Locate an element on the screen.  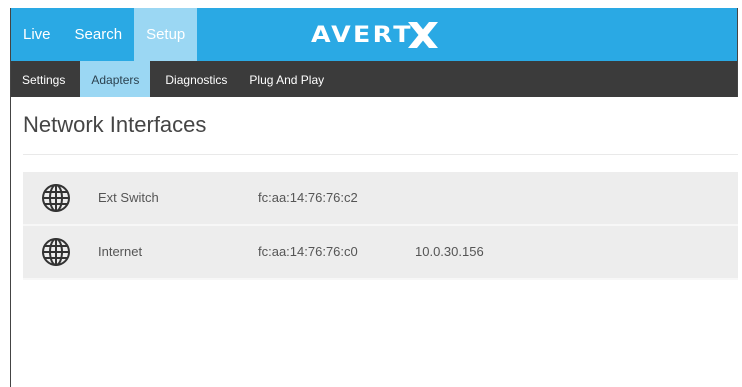
subnav-adapters: Adapters is located at coordinates (115, 79).